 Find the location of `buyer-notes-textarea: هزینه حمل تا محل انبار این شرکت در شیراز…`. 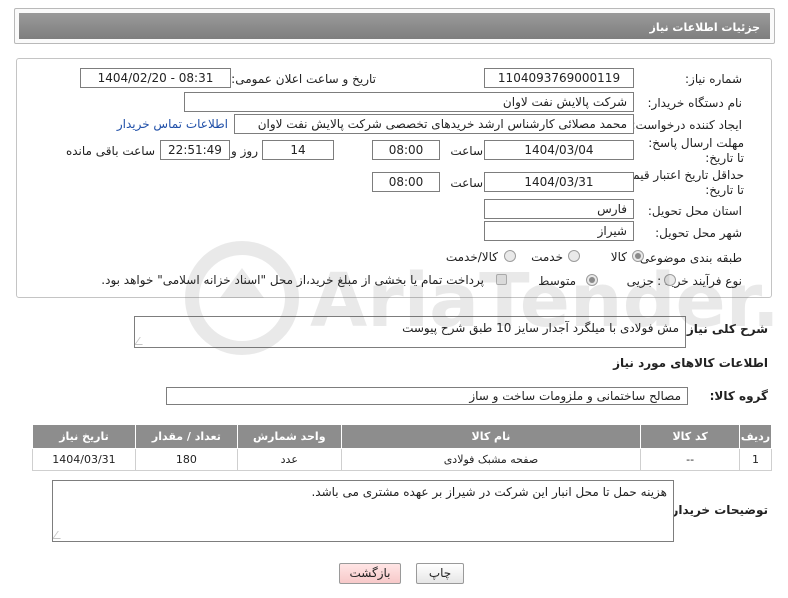

buyer-notes-textarea: هزینه حمل تا محل انبار این شرکت در شیراز… is located at coordinates (363, 511).